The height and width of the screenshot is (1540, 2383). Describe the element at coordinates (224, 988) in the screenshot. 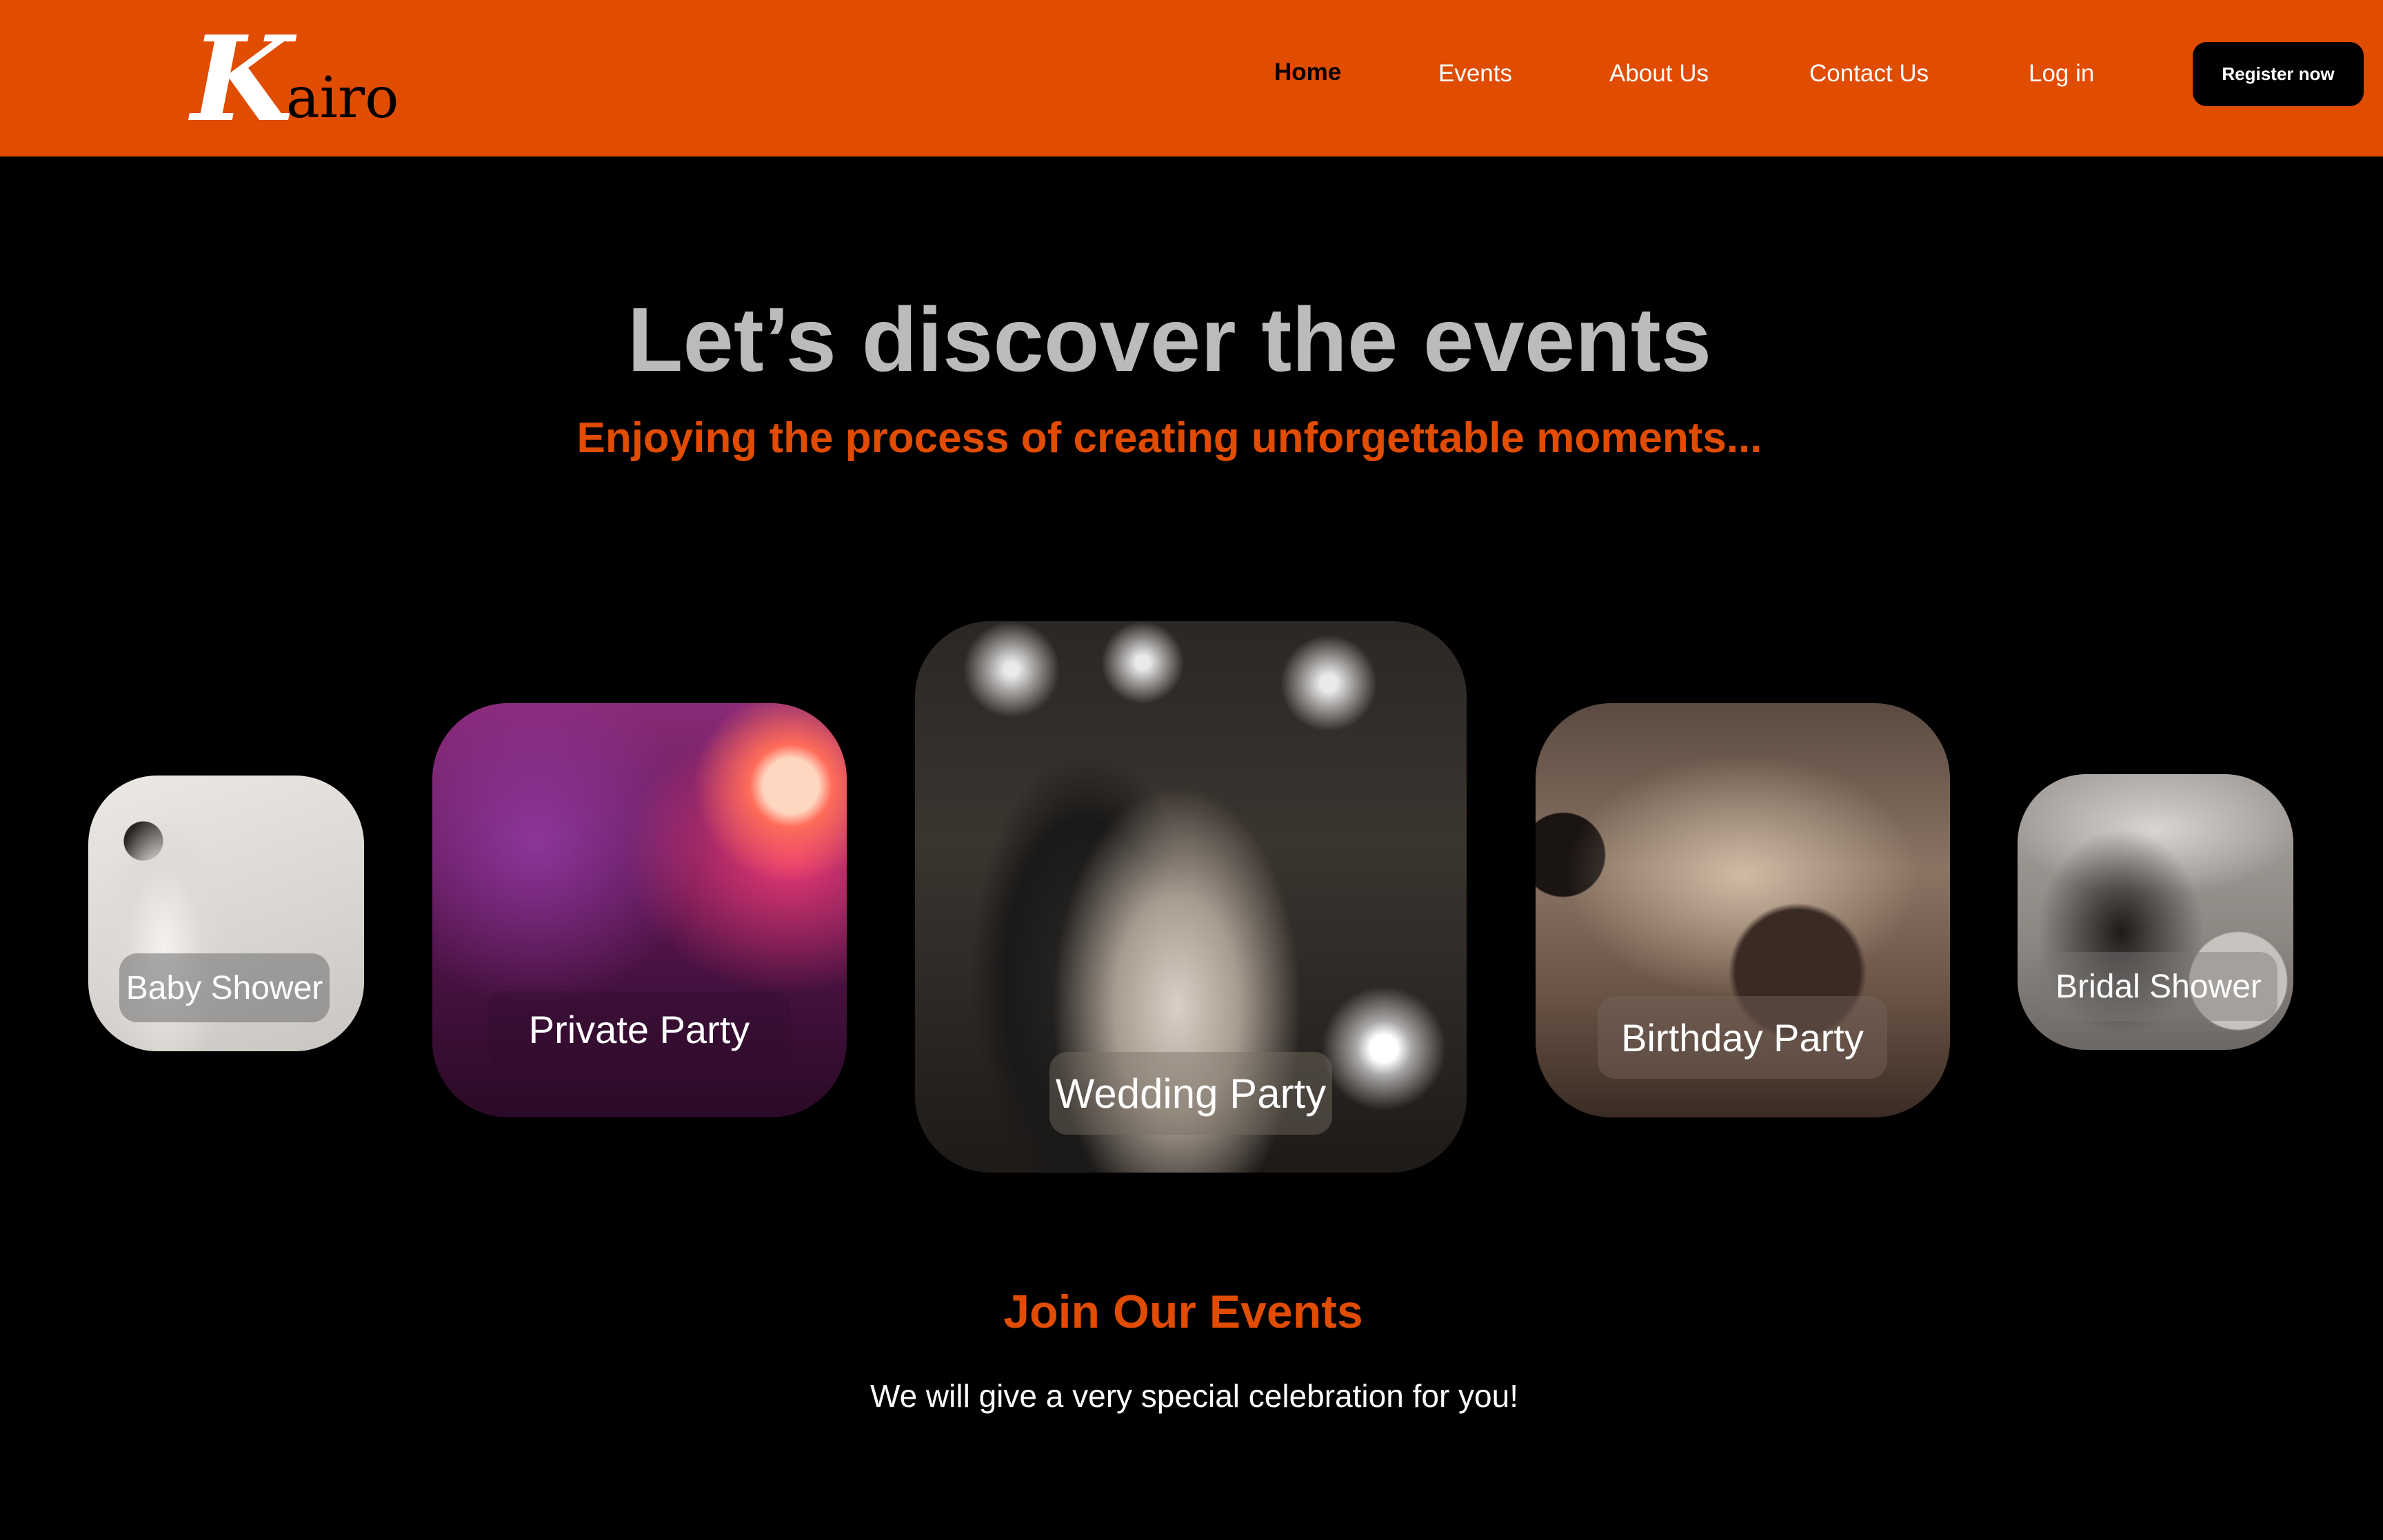

I see `event-card-label: Baby Shower` at that location.